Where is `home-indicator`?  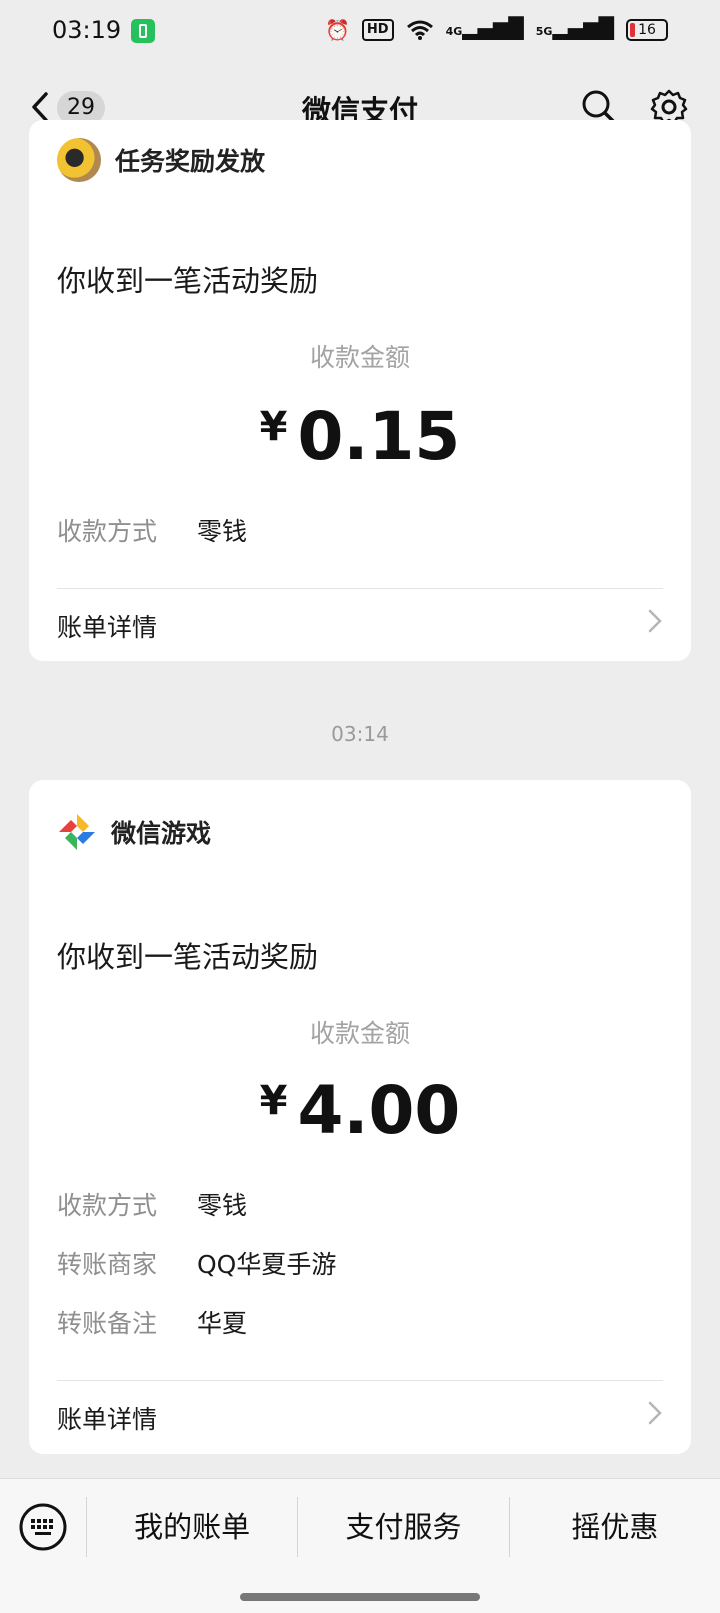
home-indicator is located at coordinates (360, 1597).